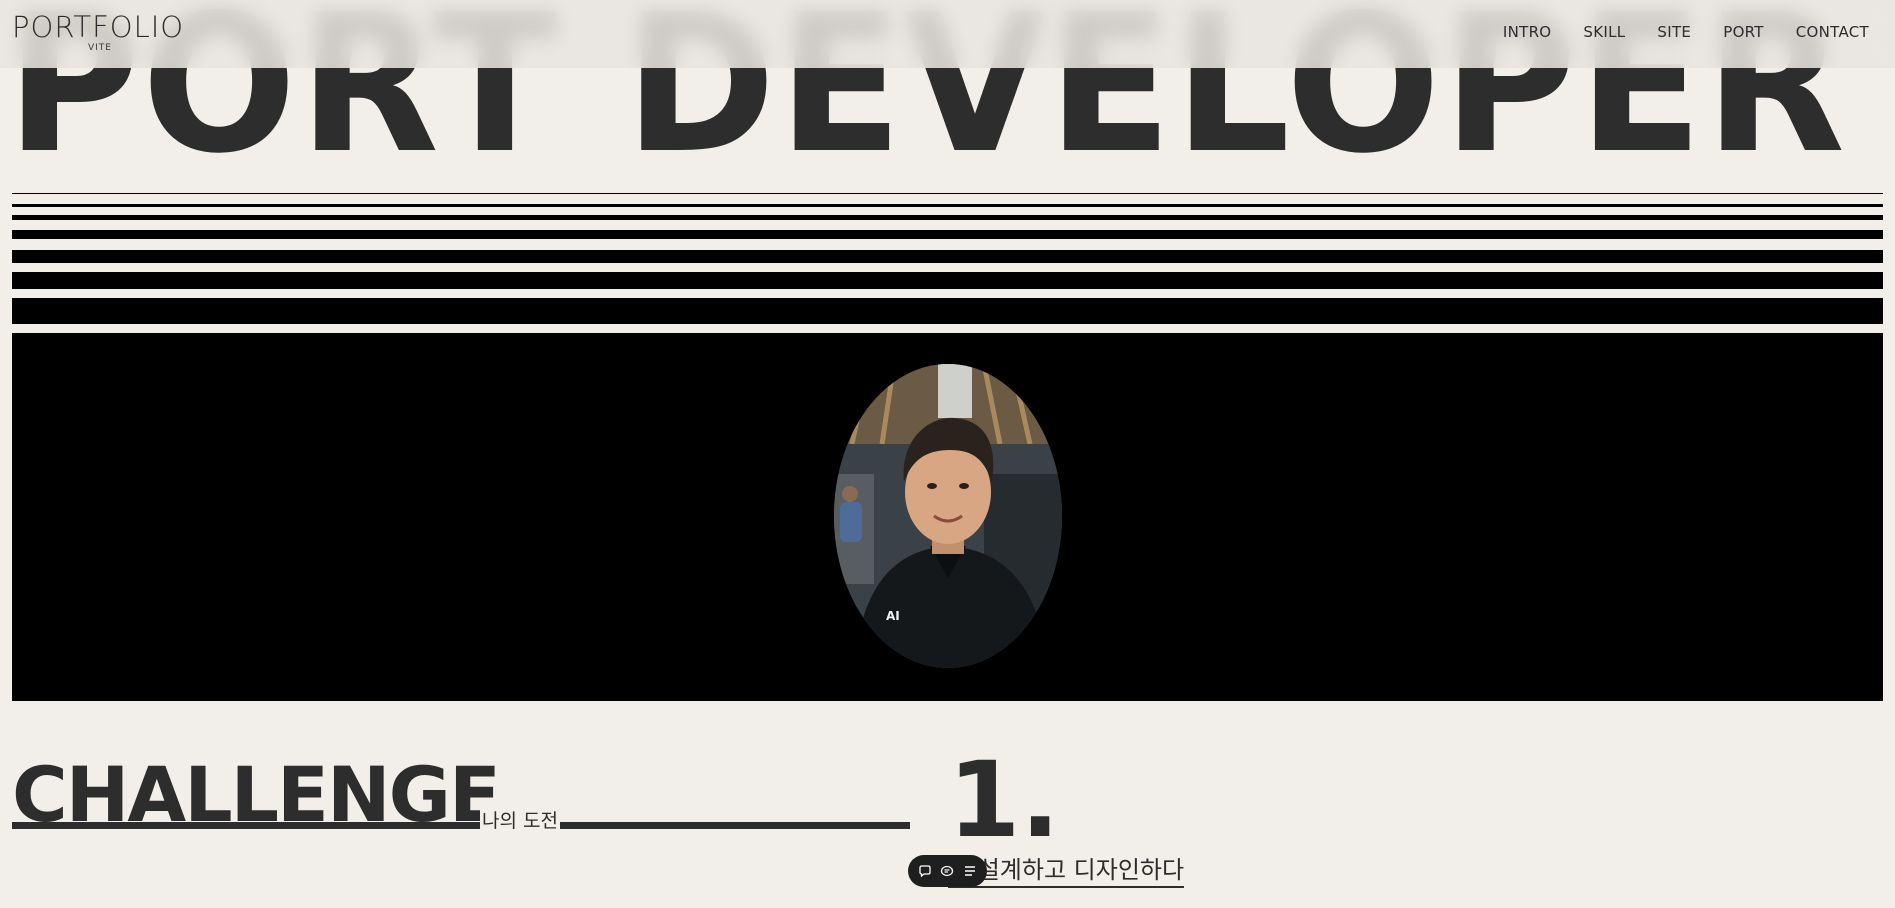 The width and height of the screenshot is (1895, 908). I want to click on nav-item-contact: CONTACT, so click(1832, 31).